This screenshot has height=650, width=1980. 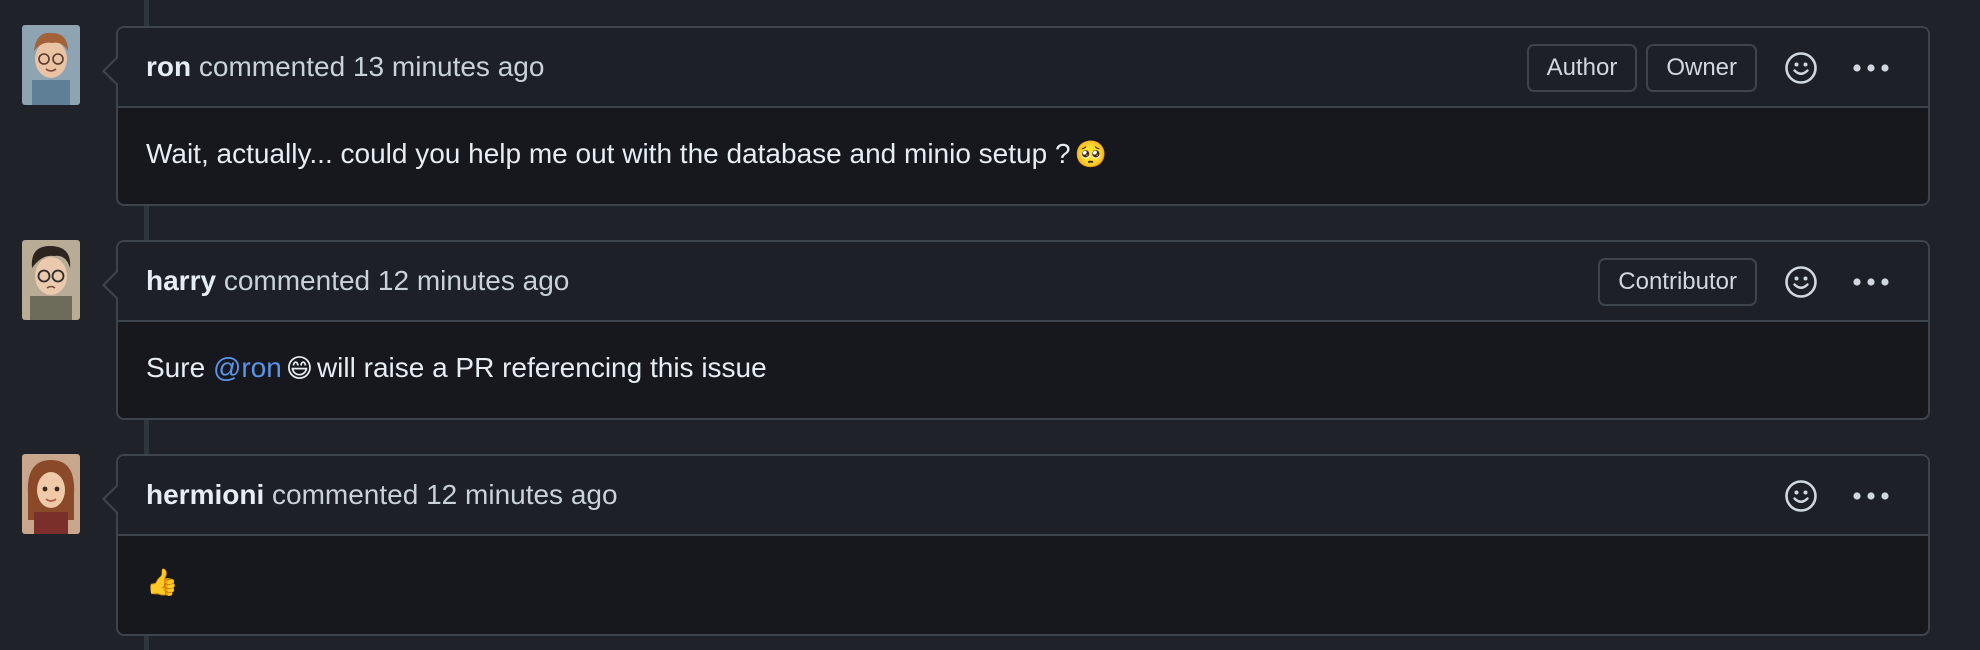 I want to click on comment-text: Sure, so click(x=176, y=367).